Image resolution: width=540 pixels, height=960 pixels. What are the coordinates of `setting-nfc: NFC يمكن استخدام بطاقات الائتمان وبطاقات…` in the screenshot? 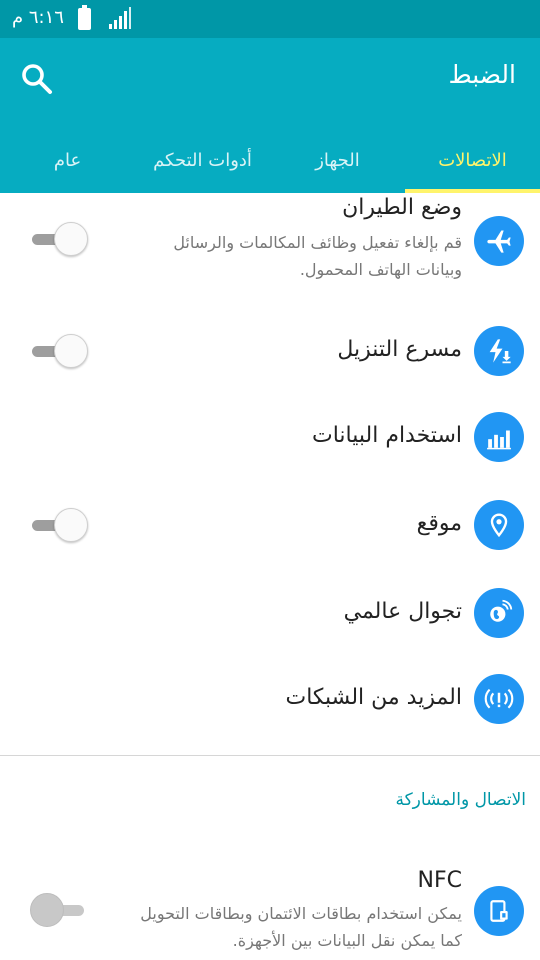 It's located at (270, 910).